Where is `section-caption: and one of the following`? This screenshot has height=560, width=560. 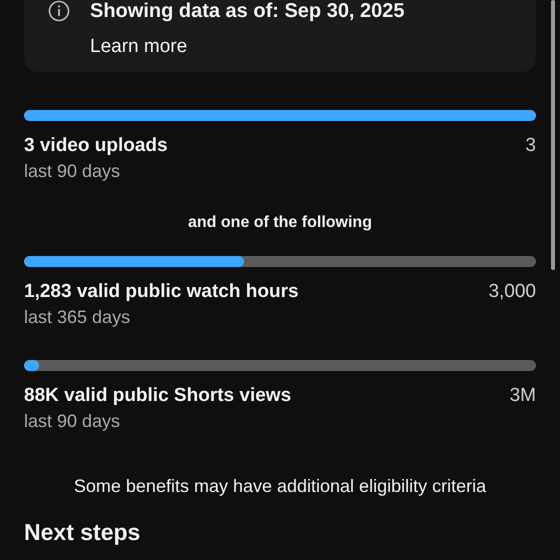
section-caption: and one of the following is located at coordinates (280, 223).